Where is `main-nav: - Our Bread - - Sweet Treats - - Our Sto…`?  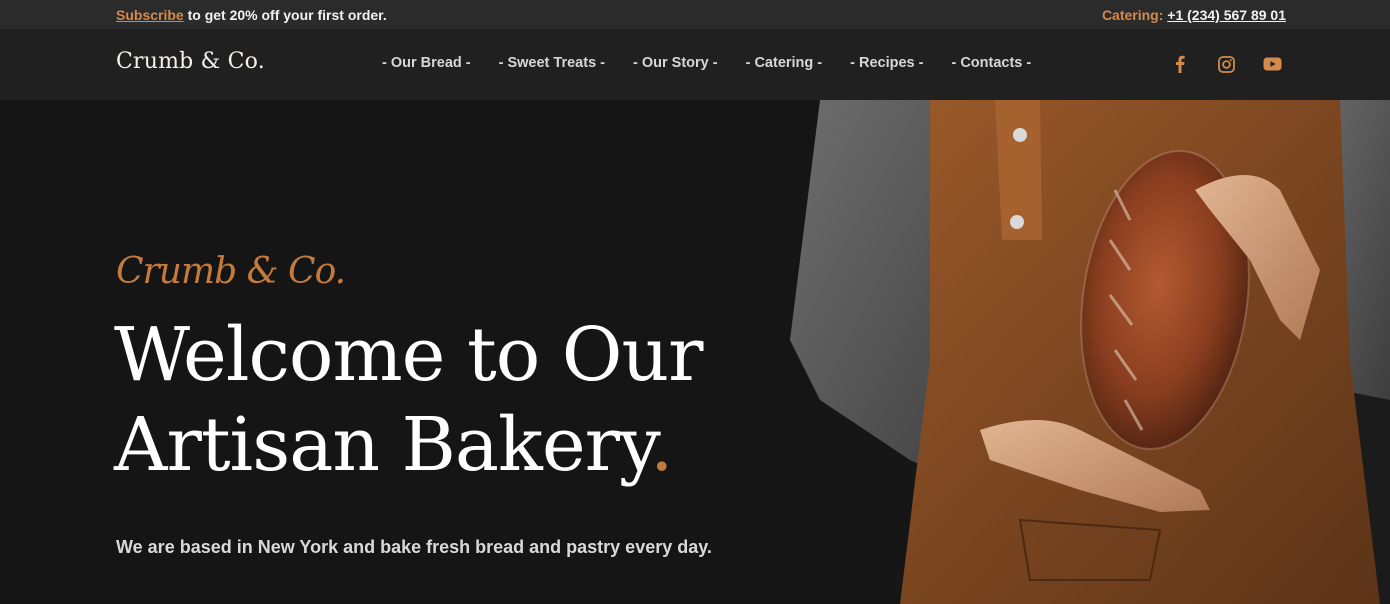 main-nav: - Our Bread - - Sweet Treats - - Our Sto… is located at coordinates (706, 63).